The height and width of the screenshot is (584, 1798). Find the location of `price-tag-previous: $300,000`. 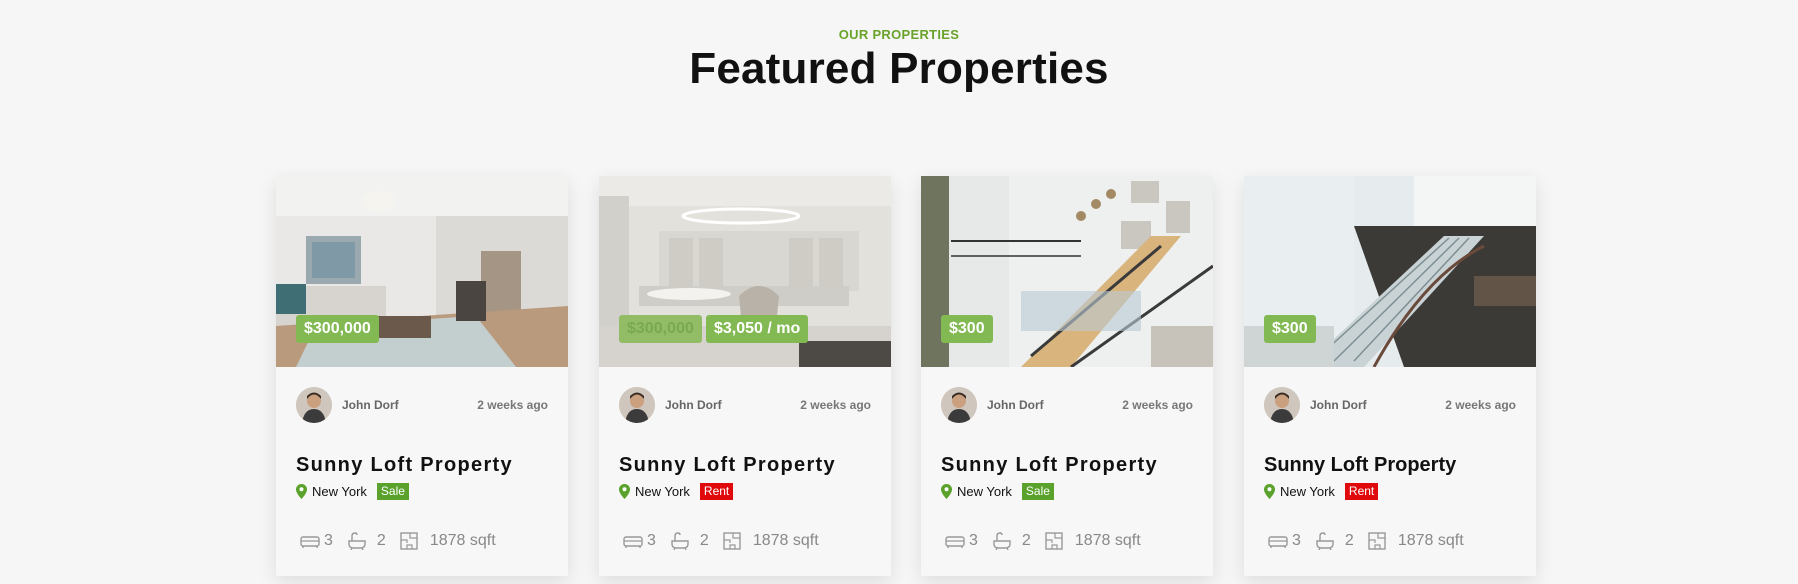

price-tag-previous: $300,000 is located at coordinates (660, 329).